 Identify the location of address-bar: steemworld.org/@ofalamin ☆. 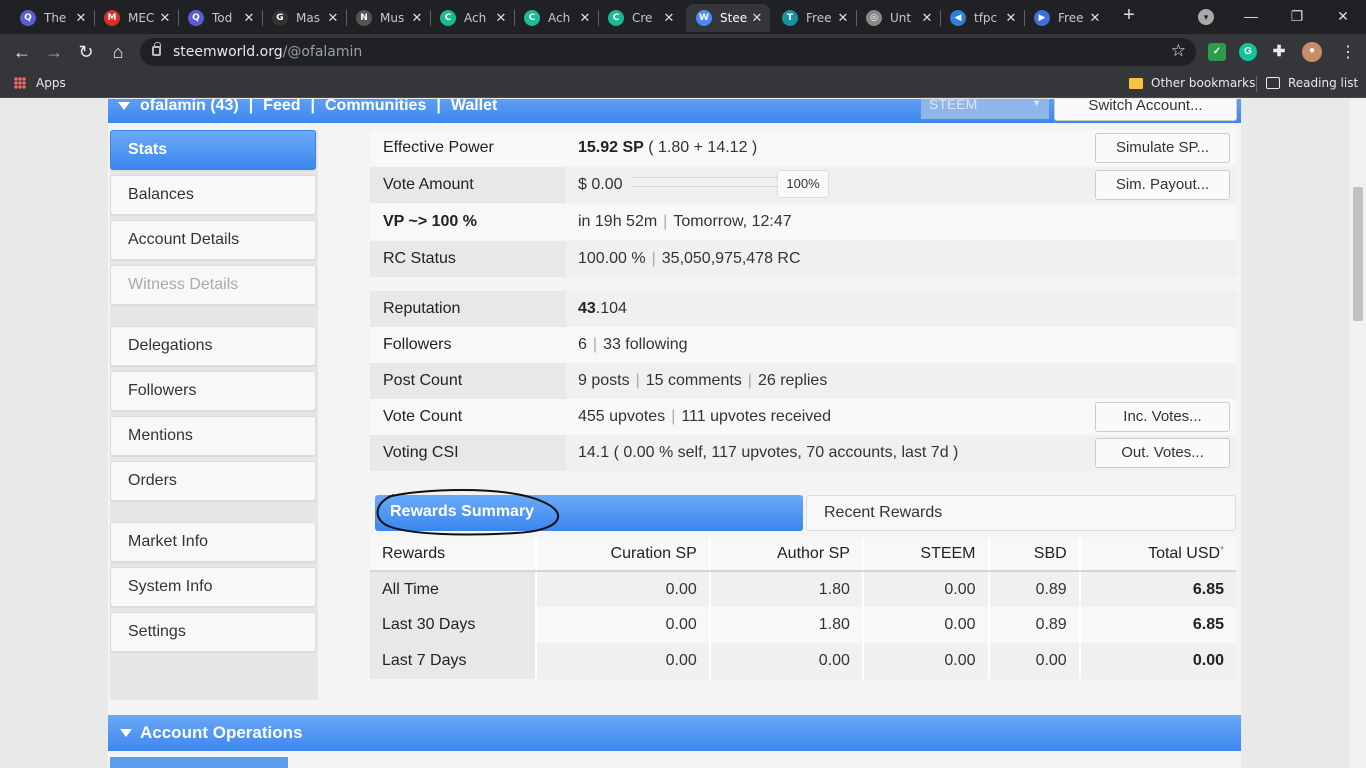
(668, 52).